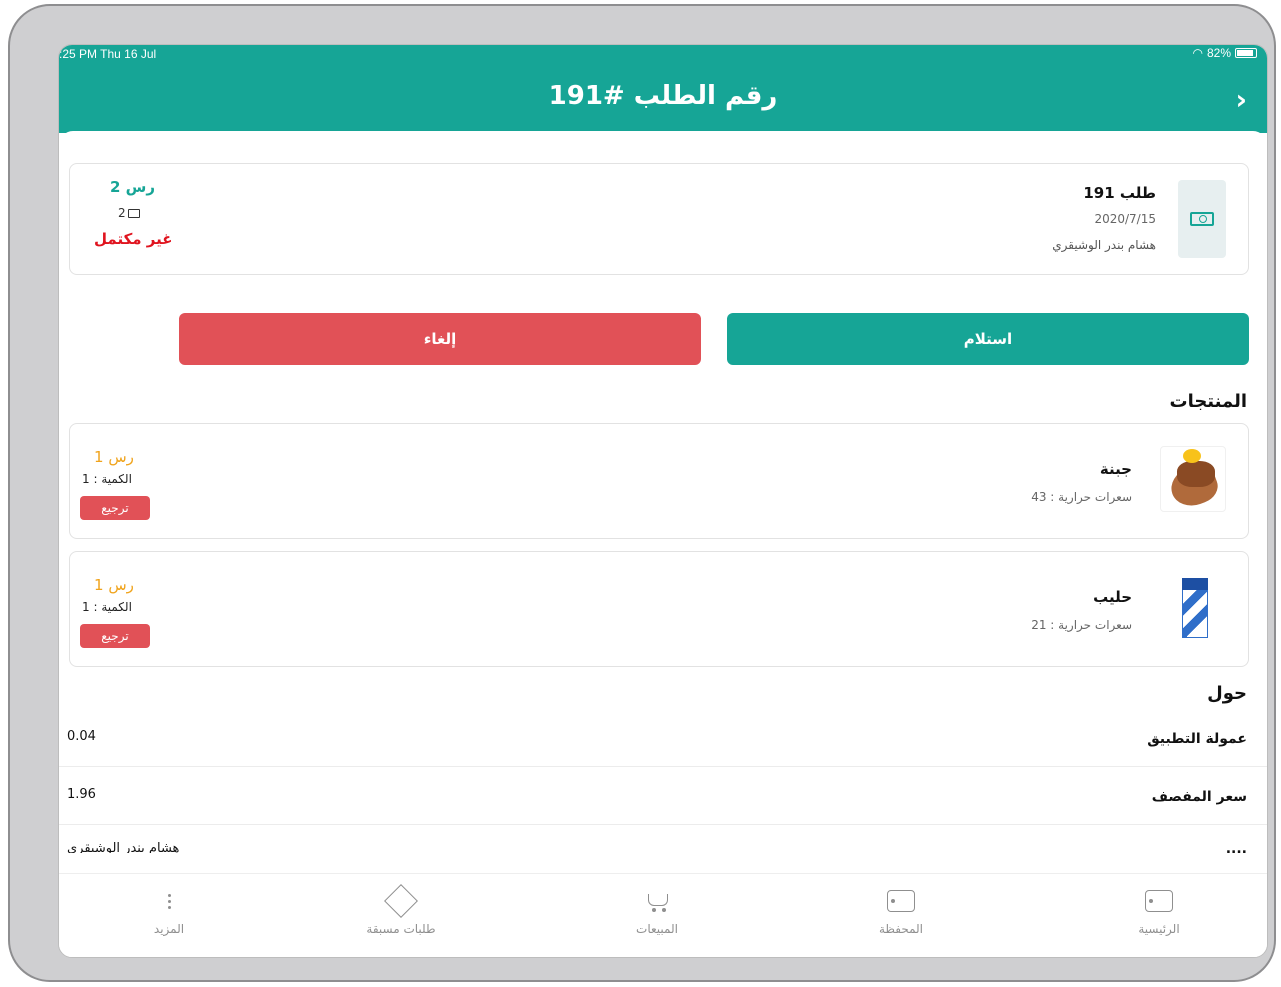  I want to click on about-heading: حول, so click(1227, 693).